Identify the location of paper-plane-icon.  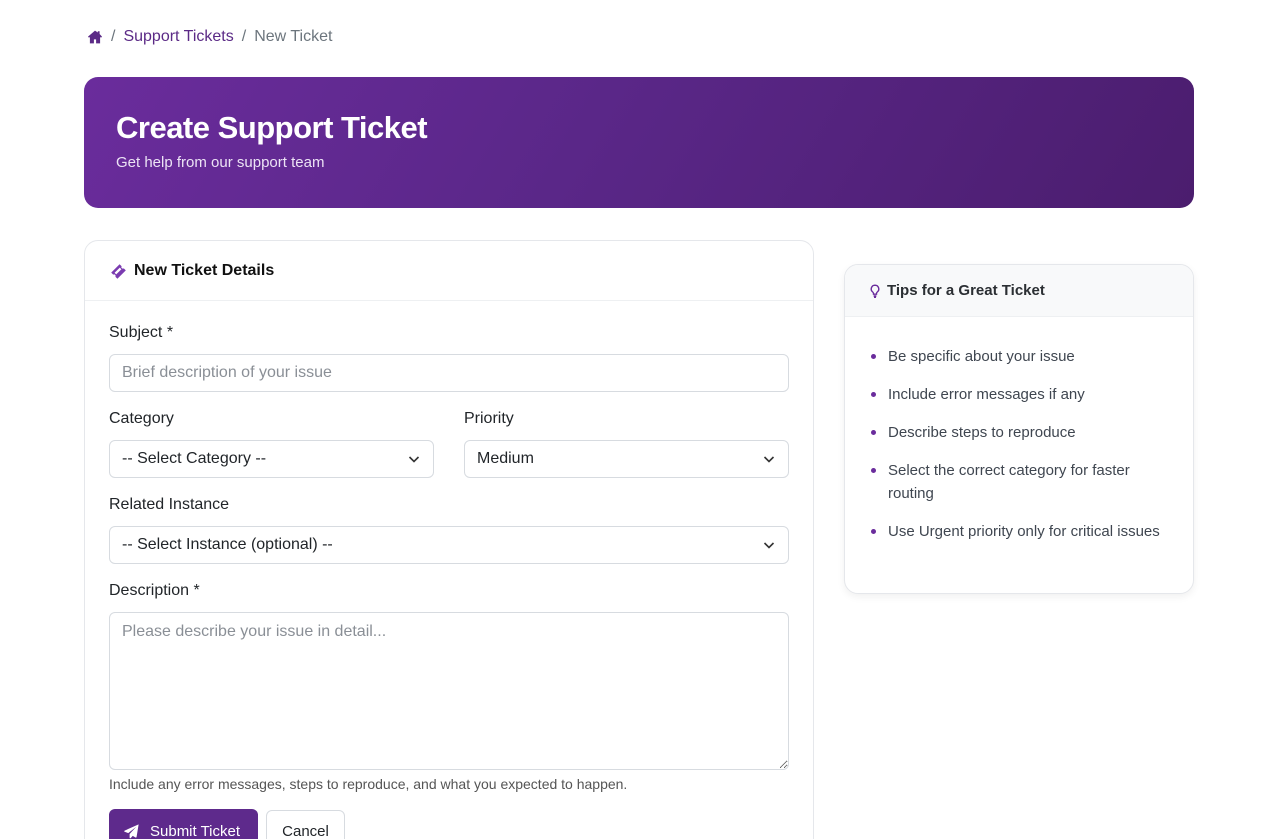
(131, 831).